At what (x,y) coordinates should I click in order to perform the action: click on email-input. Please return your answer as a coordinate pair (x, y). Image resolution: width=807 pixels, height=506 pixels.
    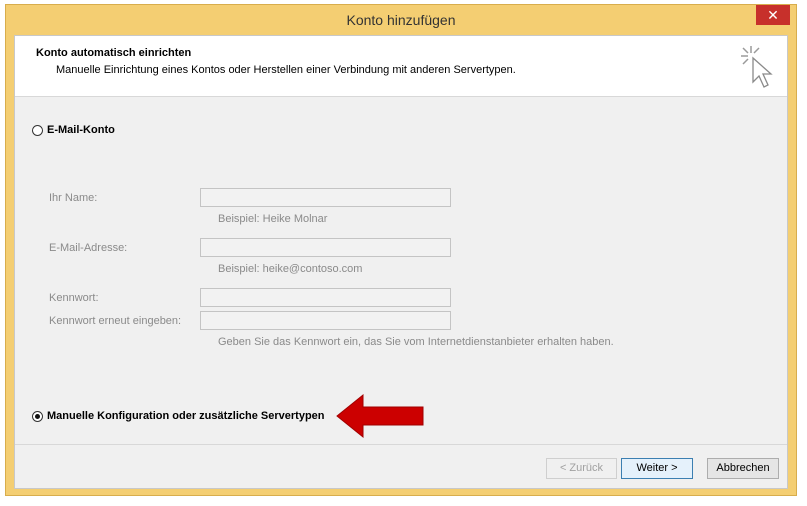
    Looking at the image, I should click on (325, 247).